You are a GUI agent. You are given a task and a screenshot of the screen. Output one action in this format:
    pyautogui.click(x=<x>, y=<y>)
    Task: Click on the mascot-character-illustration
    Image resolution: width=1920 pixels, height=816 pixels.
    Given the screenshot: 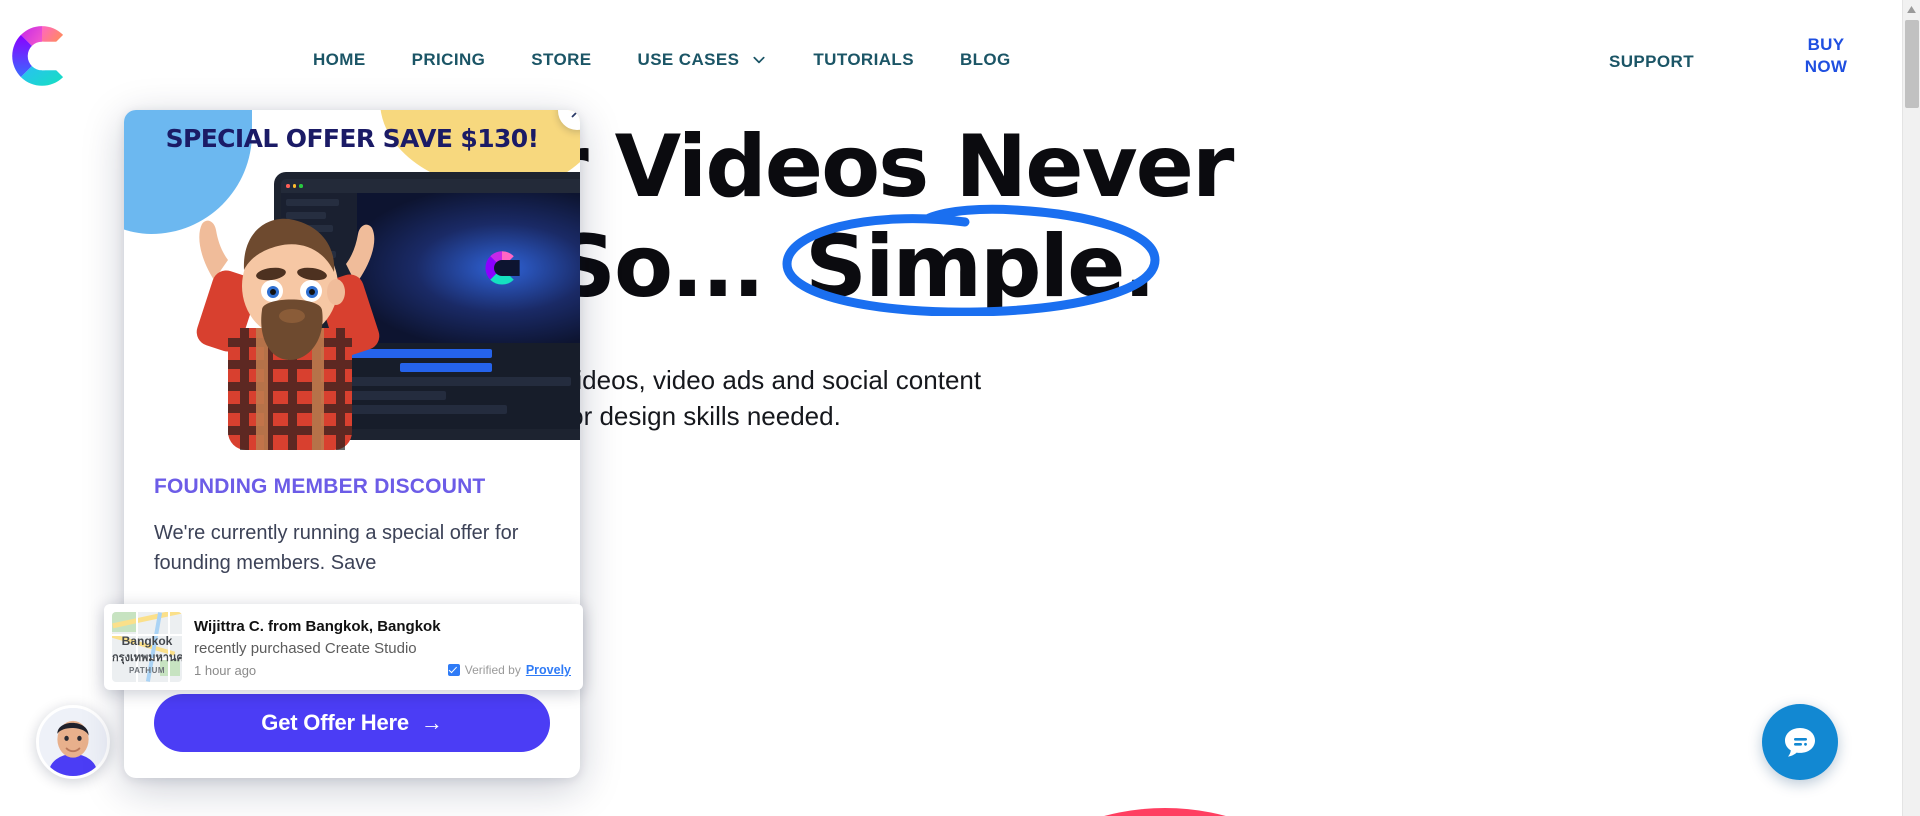 What is the action you would take?
    pyautogui.click(x=288, y=334)
    